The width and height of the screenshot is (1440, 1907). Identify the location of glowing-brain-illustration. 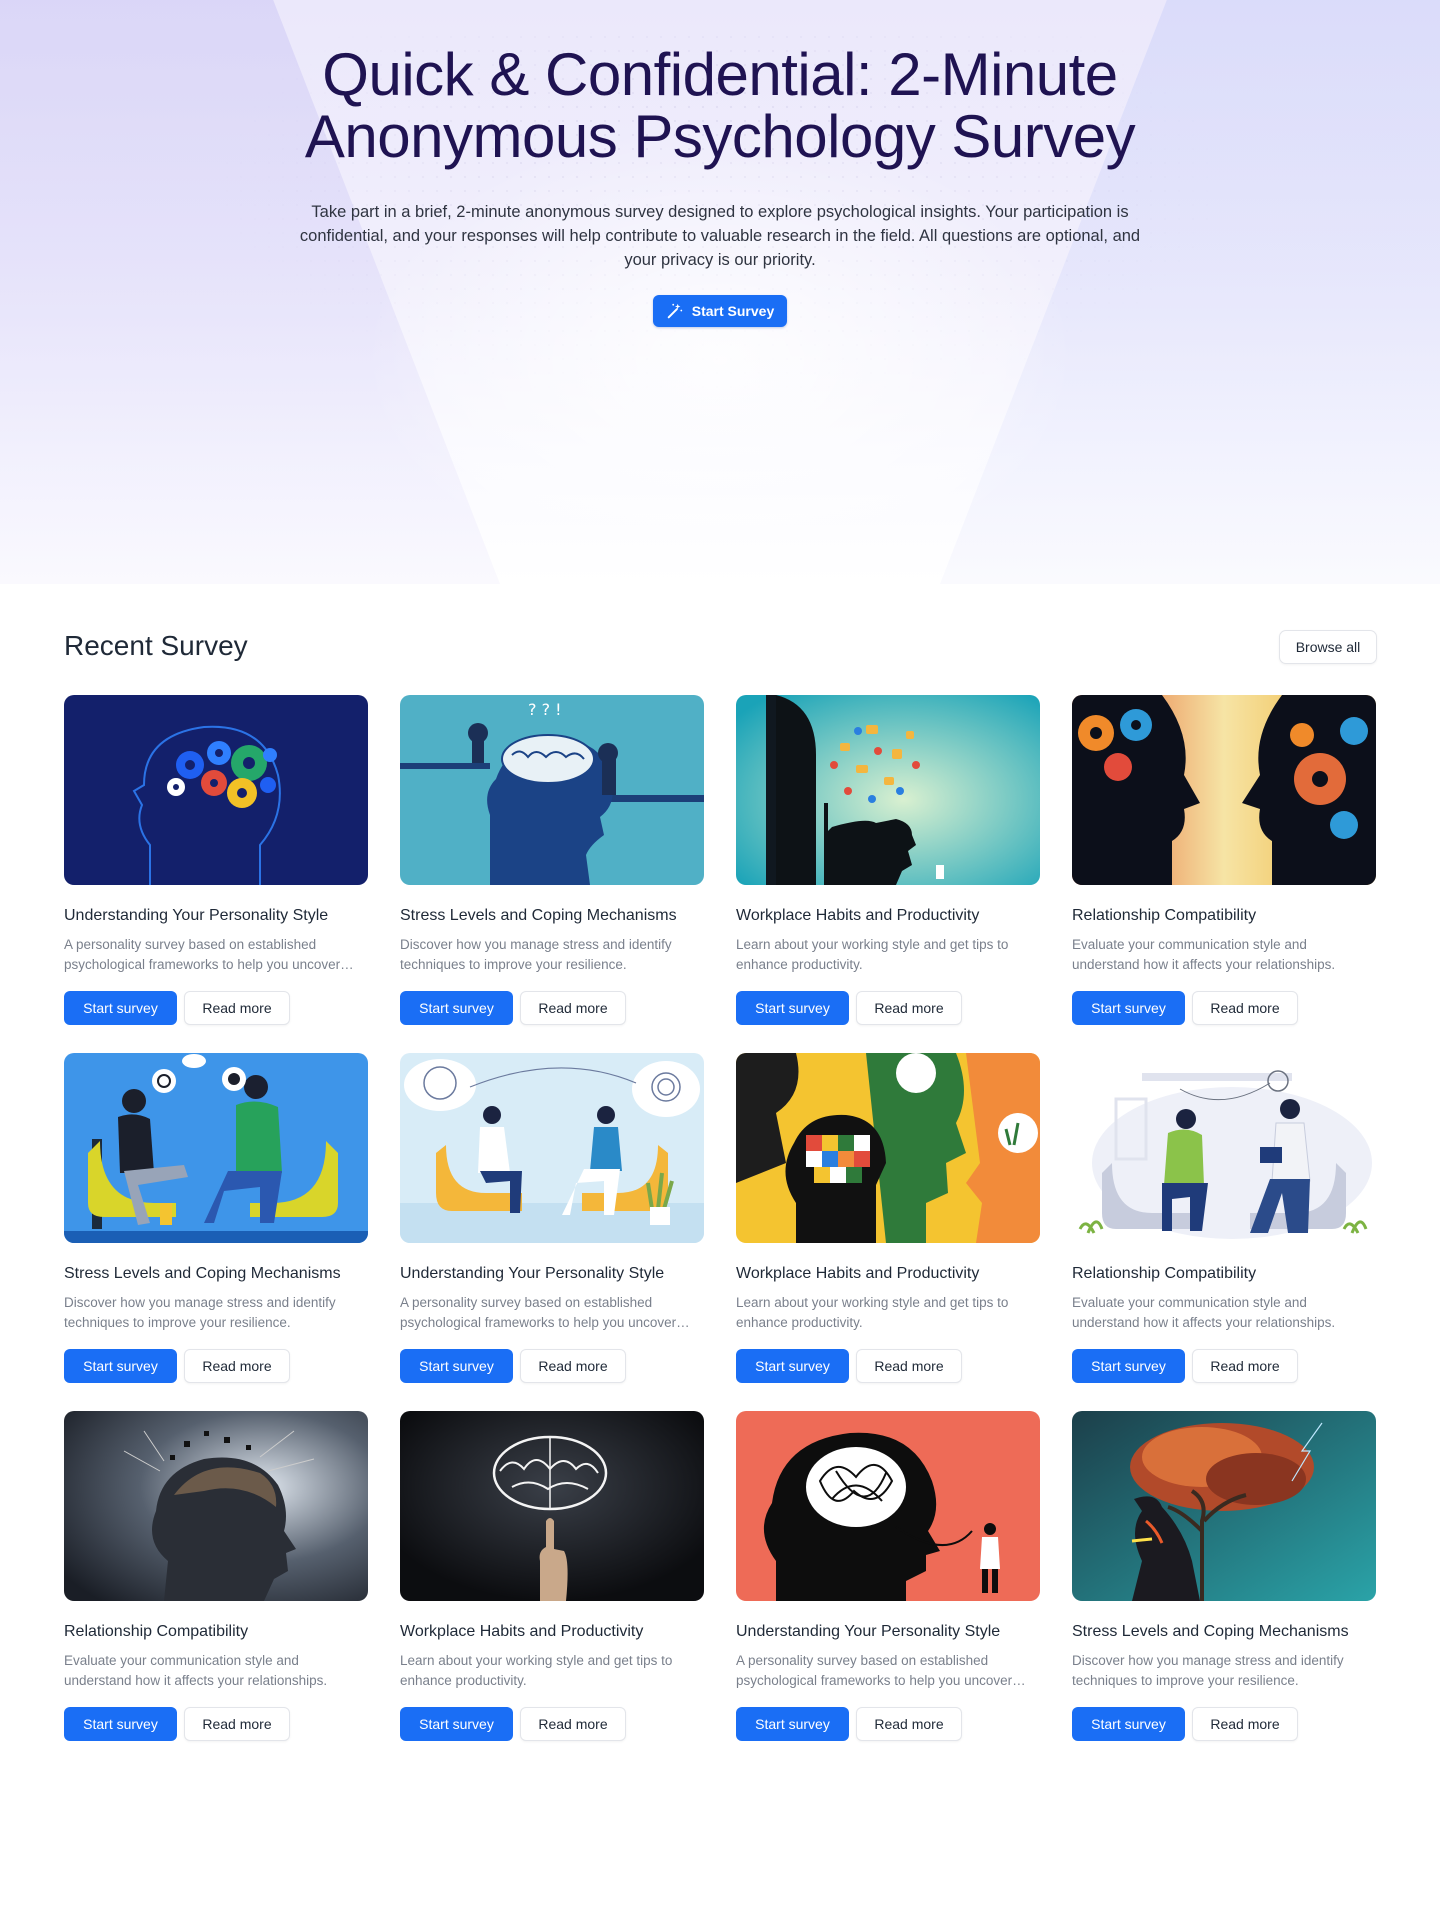
(552, 1506).